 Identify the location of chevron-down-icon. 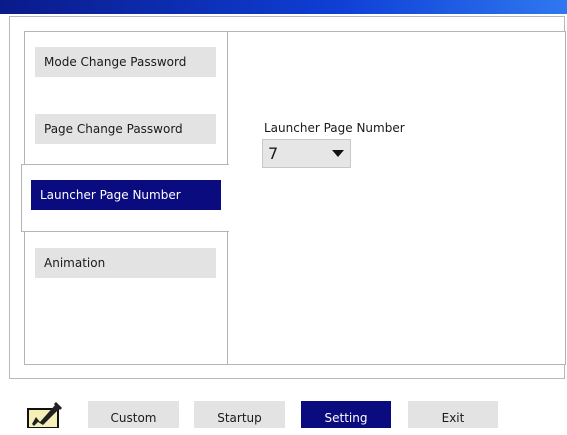
(338, 153).